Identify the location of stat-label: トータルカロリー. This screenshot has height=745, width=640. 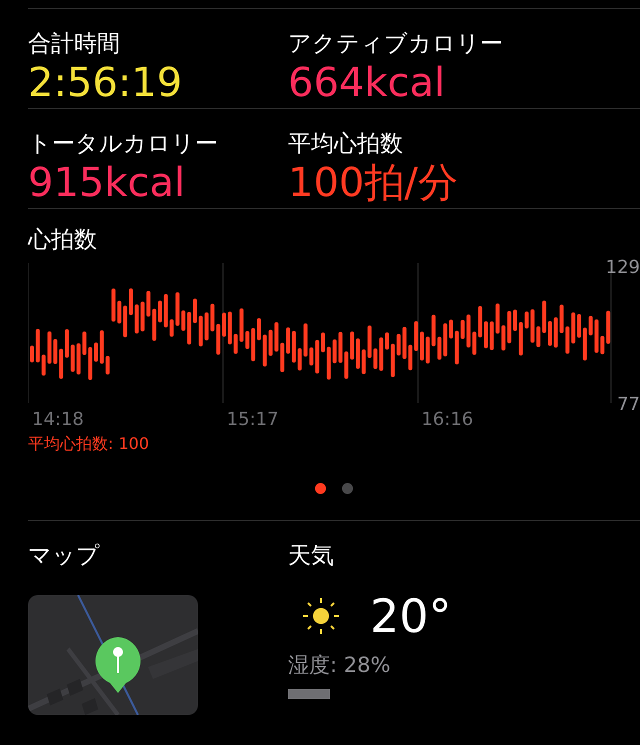
(123, 144).